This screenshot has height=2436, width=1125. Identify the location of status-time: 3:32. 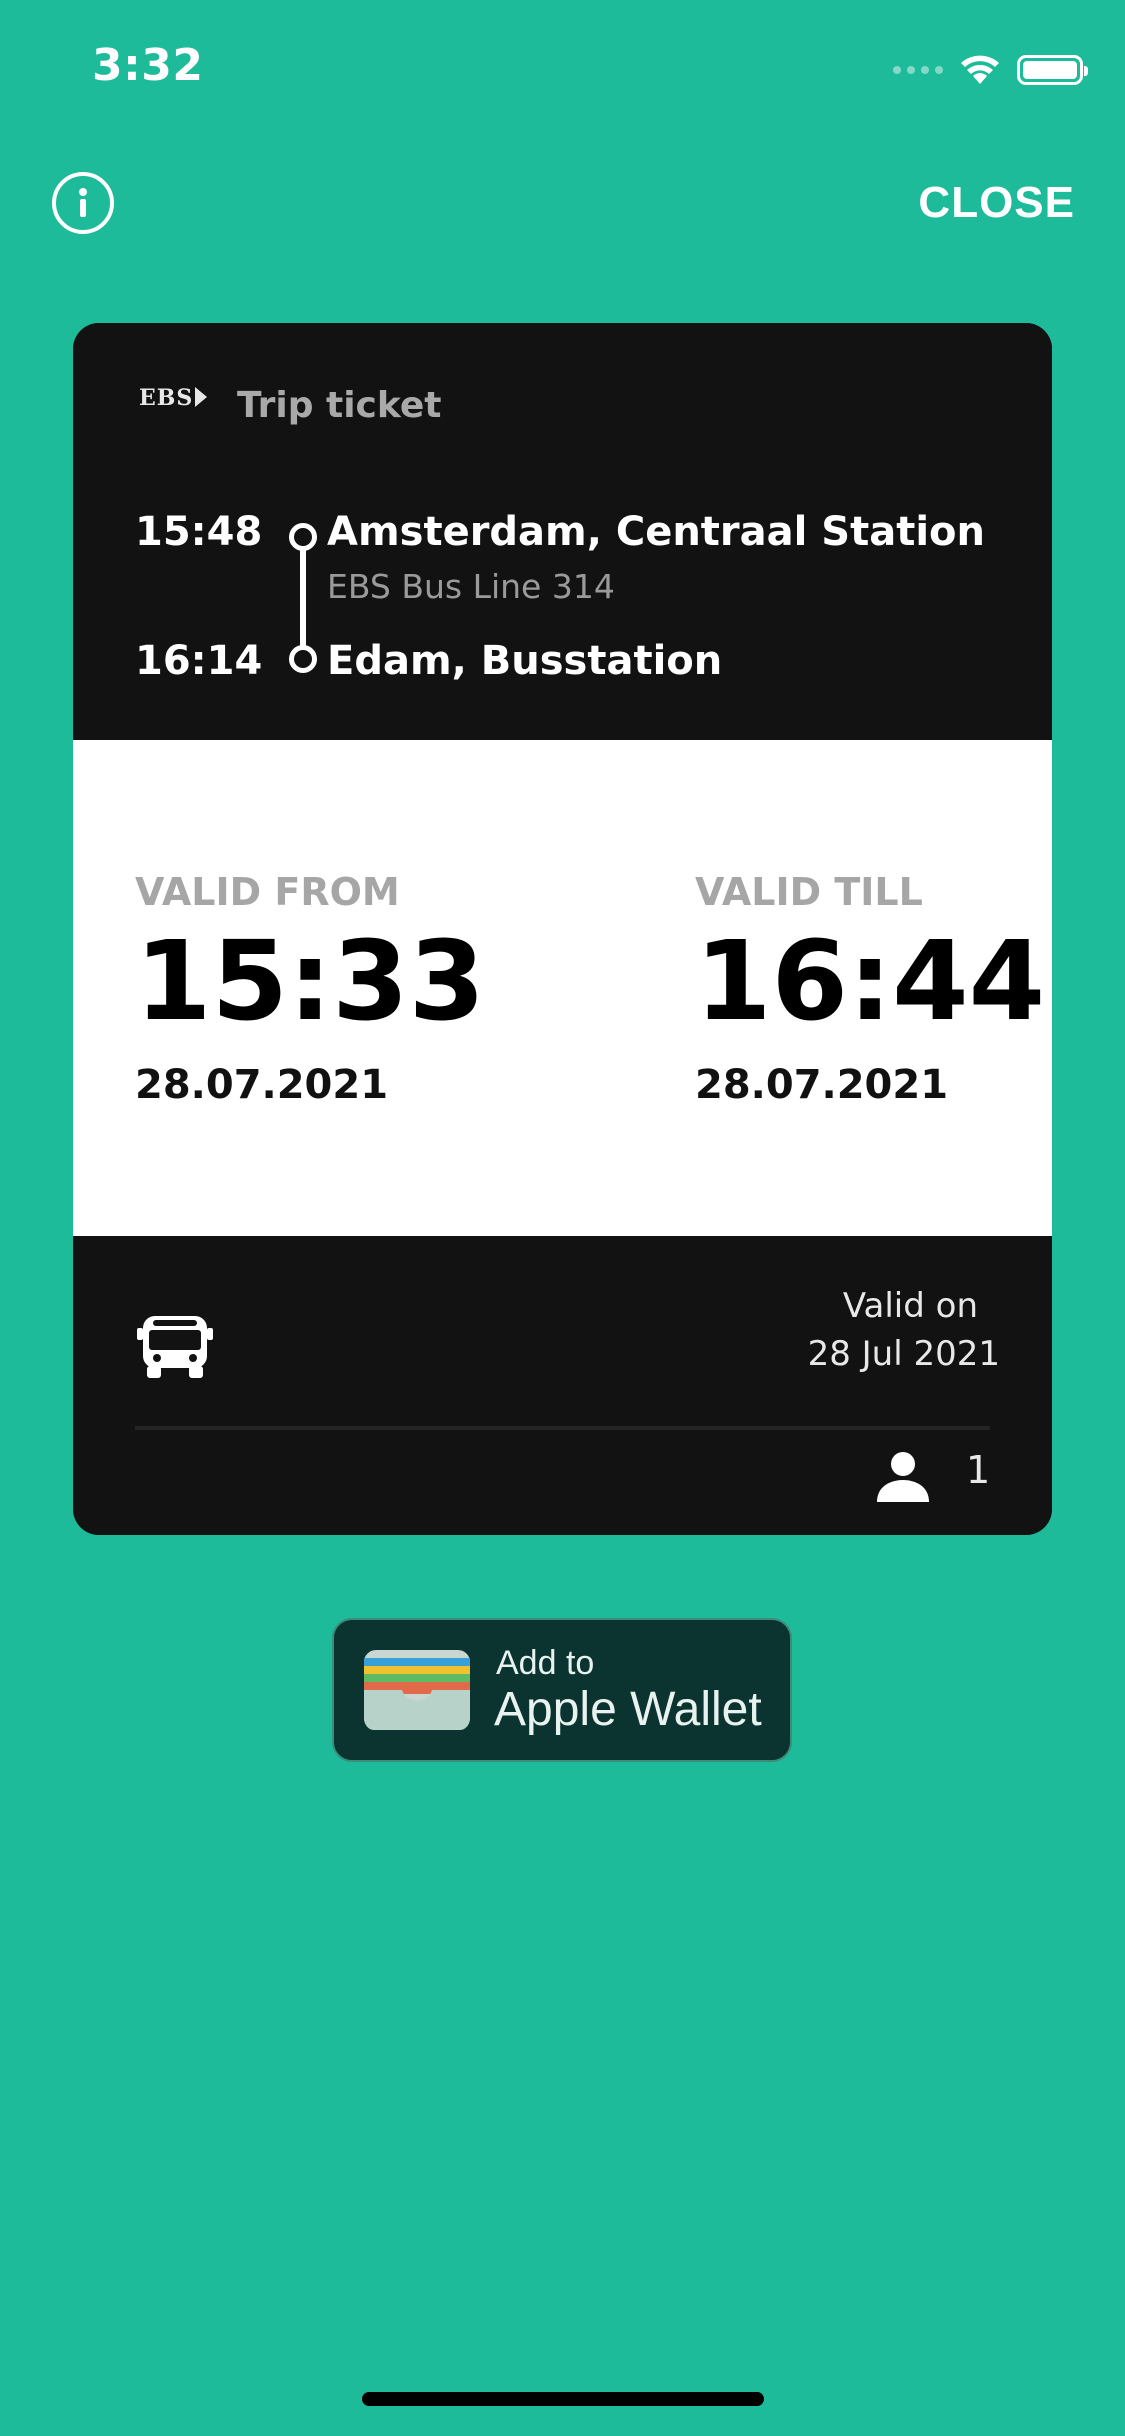
(148, 65).